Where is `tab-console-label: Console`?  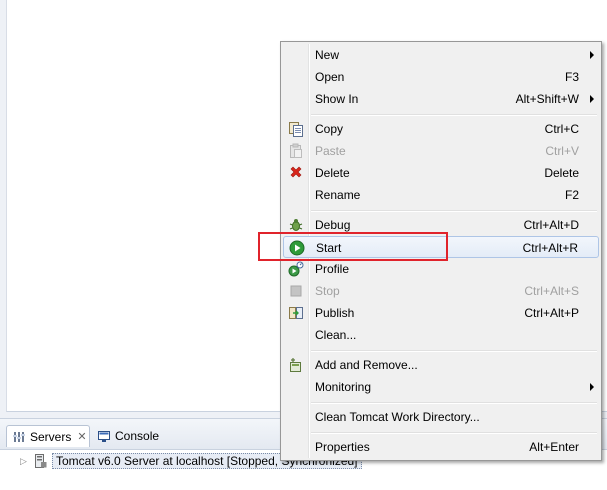
tab-console-label: Console is located at coordinates (137, 436).